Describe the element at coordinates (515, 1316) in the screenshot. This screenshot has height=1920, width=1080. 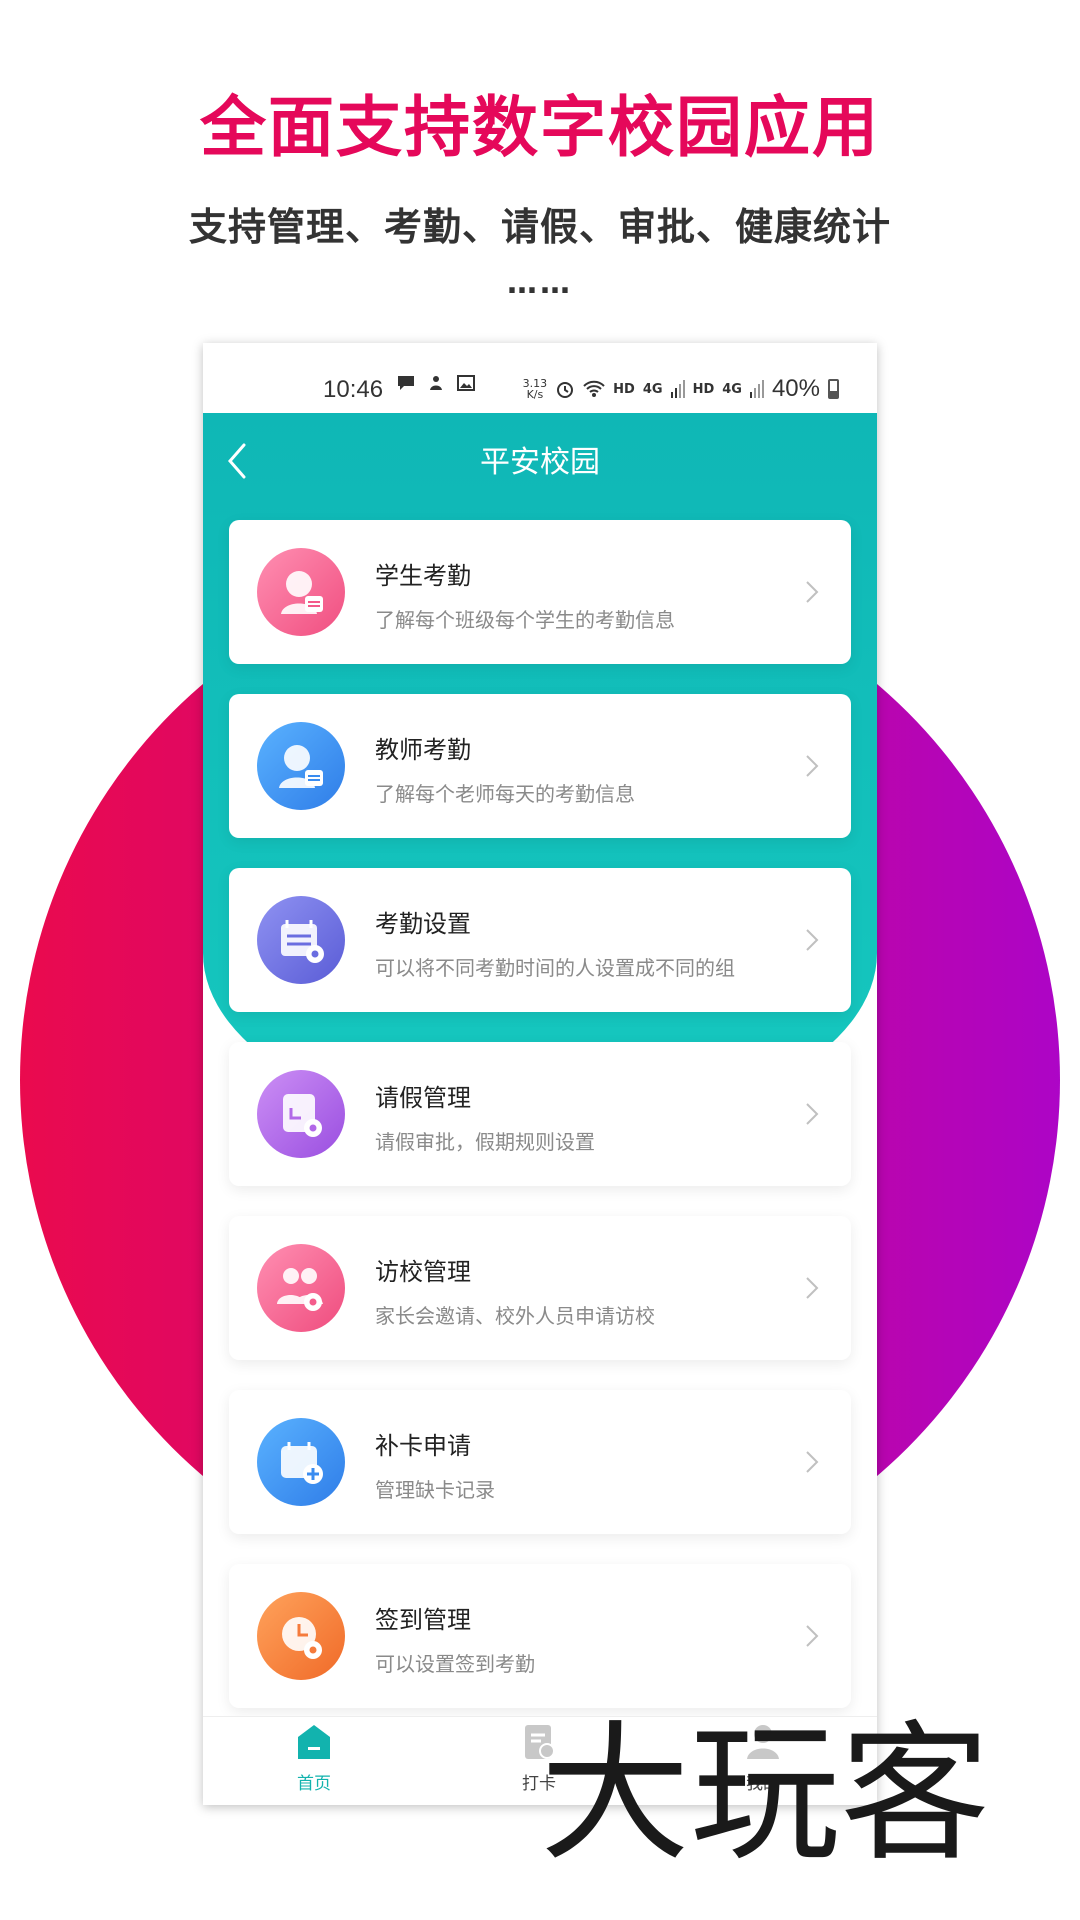
I see `menu-item-desc: 家长会邀请、校外人员申请访校` at that location.